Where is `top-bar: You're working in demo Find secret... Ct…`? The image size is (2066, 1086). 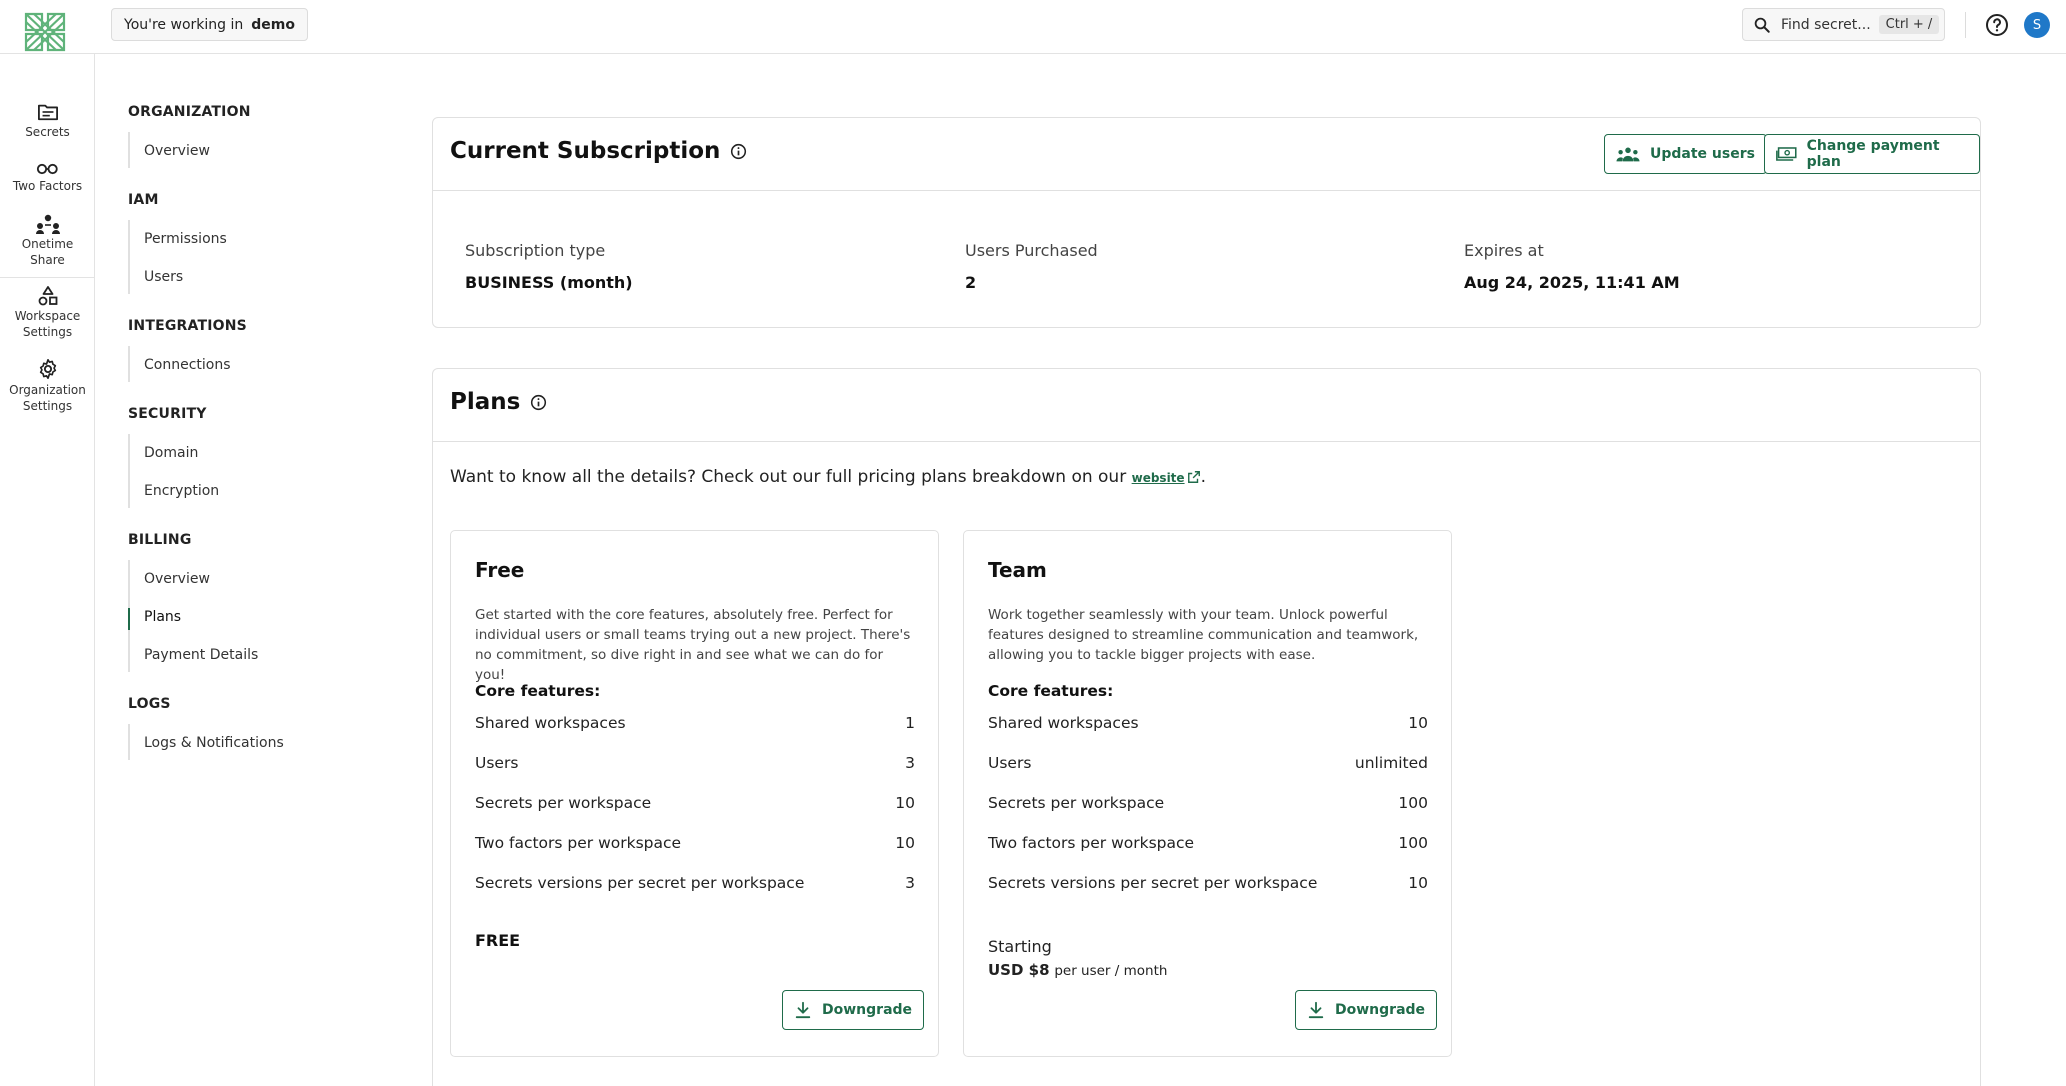
top-bar: You're working in demo Find secret... Ct… is located at coordinates (1033, 27).